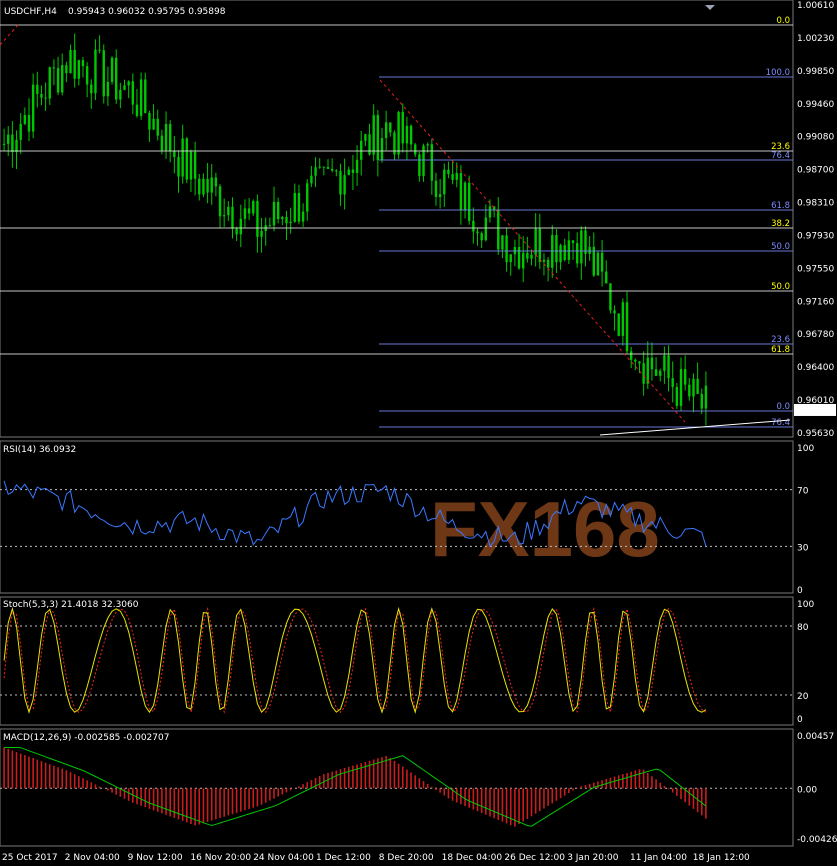 This screenshot has width=837, height=866. I want to click on macd-tick: 0.00457, so click(815, 737).